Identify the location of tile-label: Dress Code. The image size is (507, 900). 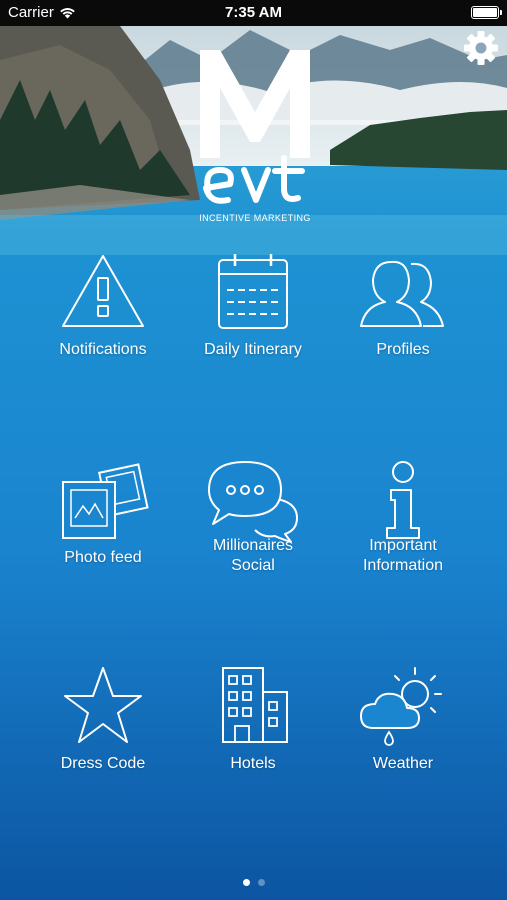
(103, 763).